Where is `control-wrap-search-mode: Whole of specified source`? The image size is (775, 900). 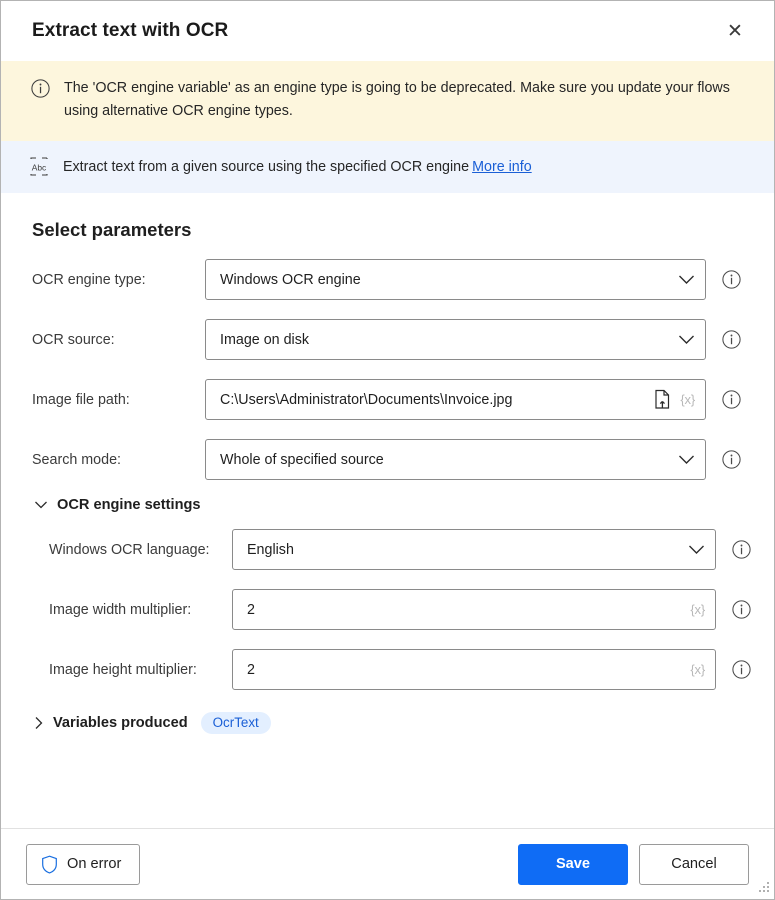 control-wrap-search-mode: Whole of specified source is located at coordinates (473, 459).